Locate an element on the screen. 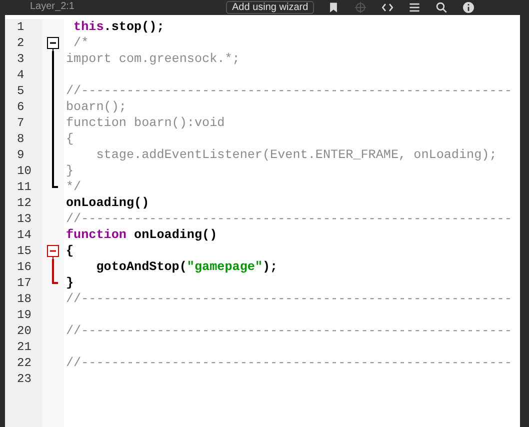  code-icon is located at coordinates (388, 7).